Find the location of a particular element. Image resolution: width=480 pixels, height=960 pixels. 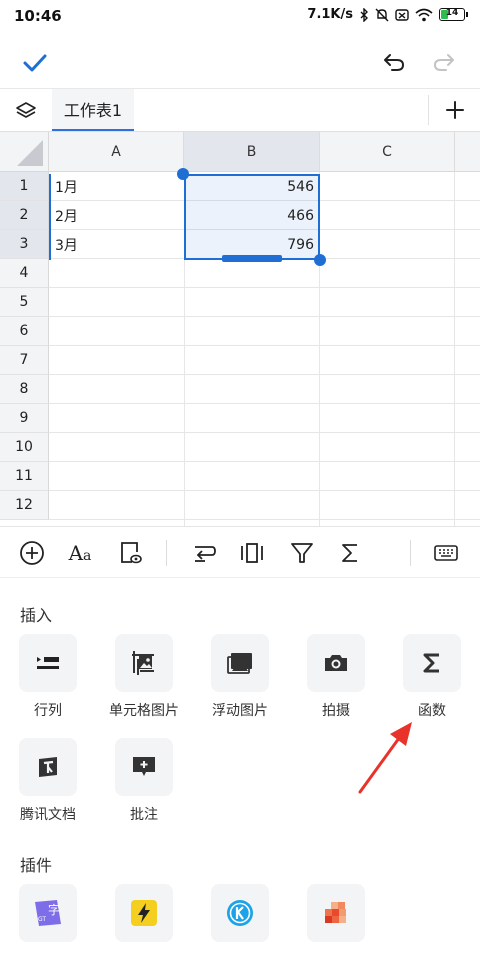

battery-icon: 14 is located at coordinates (453, 14).